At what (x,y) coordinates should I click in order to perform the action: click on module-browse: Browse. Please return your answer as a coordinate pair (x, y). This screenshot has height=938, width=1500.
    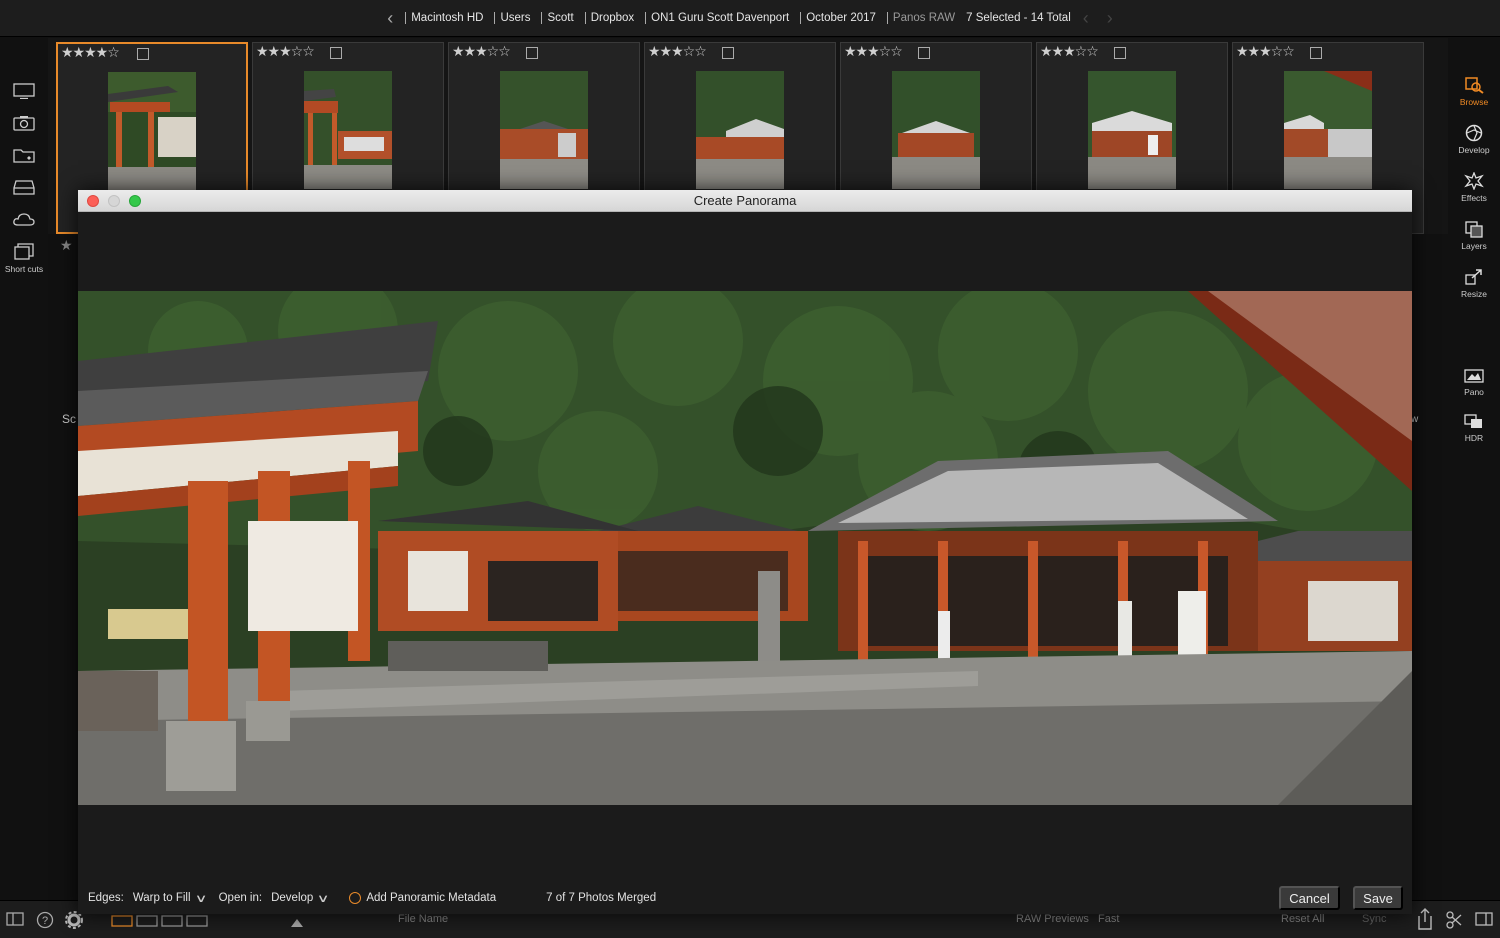
    Looking at the image, I should click on (1474, 91).